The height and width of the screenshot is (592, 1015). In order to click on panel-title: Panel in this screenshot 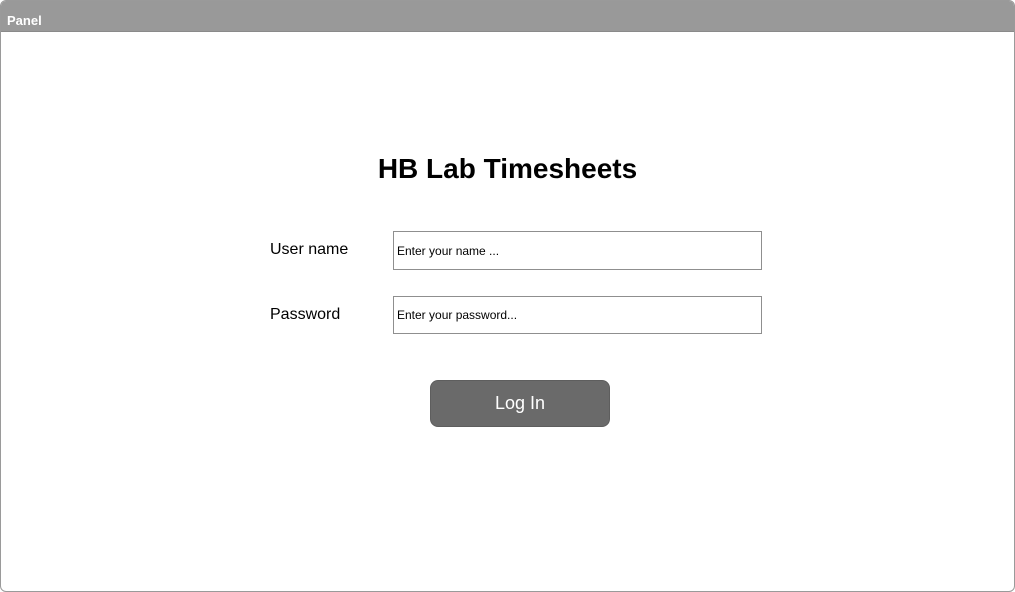, I will do `click(24, 20)`.